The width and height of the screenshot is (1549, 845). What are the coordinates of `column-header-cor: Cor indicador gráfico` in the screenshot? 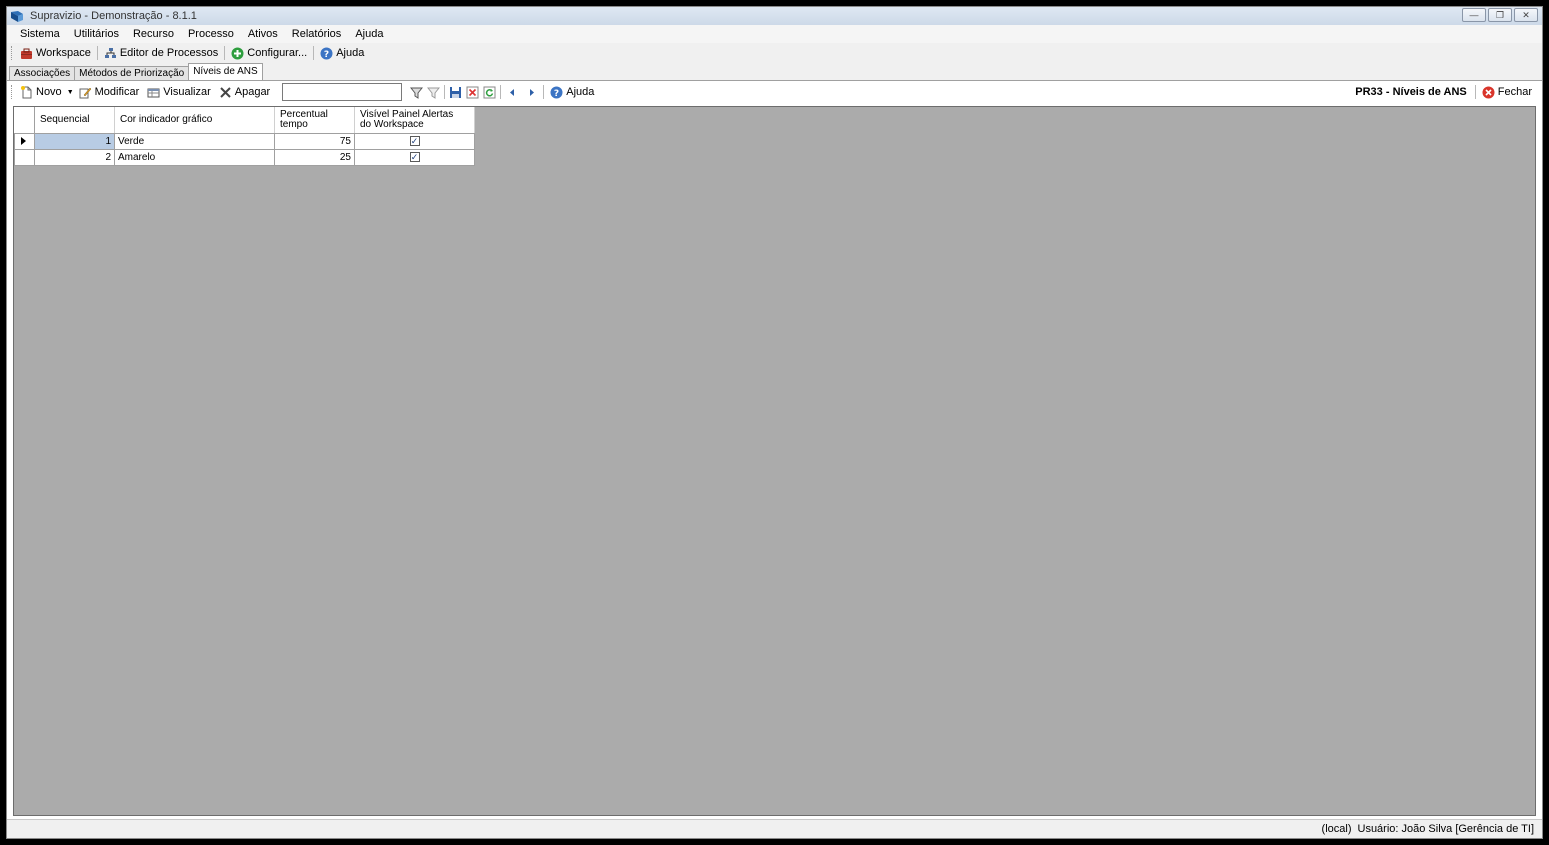 It's located at (194, 120).